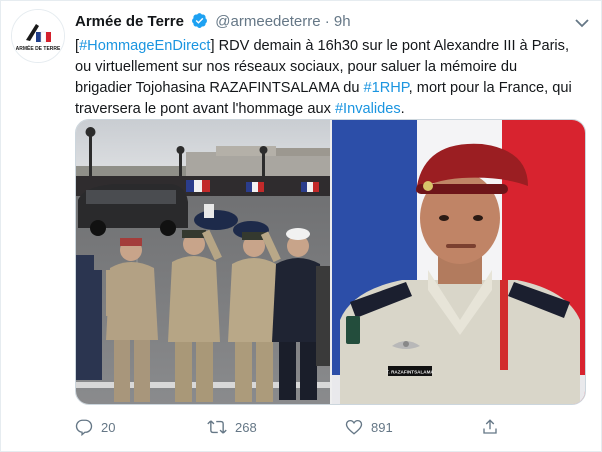 The width and height of the screenshot is (602, 452). What do you see at coordinates (144, 46) in the screenshot?
I see `hashtag-link: #HommageEnDirect` at bounding box center [144, 46].